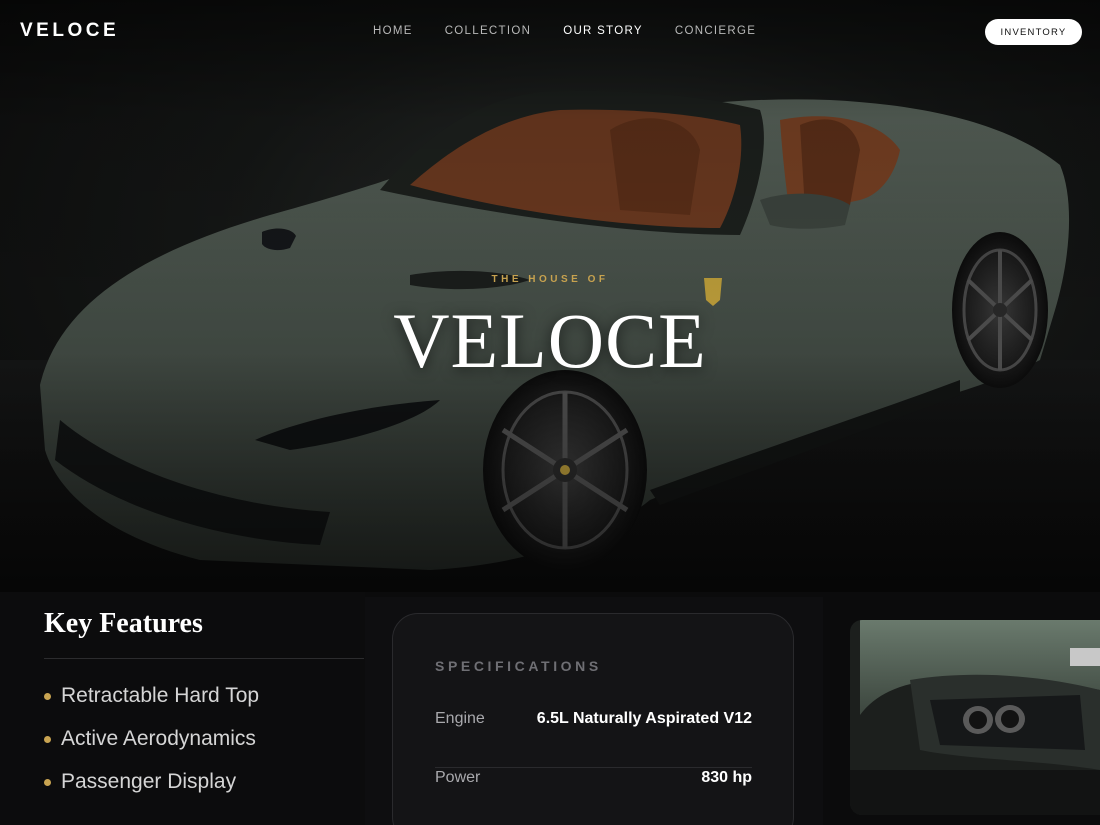 The height and width of the screenshot is (825, 1100). Describe the element at coordinates (550, 340) in the screenshot. I see `hero-title: VELOCE` at that location.